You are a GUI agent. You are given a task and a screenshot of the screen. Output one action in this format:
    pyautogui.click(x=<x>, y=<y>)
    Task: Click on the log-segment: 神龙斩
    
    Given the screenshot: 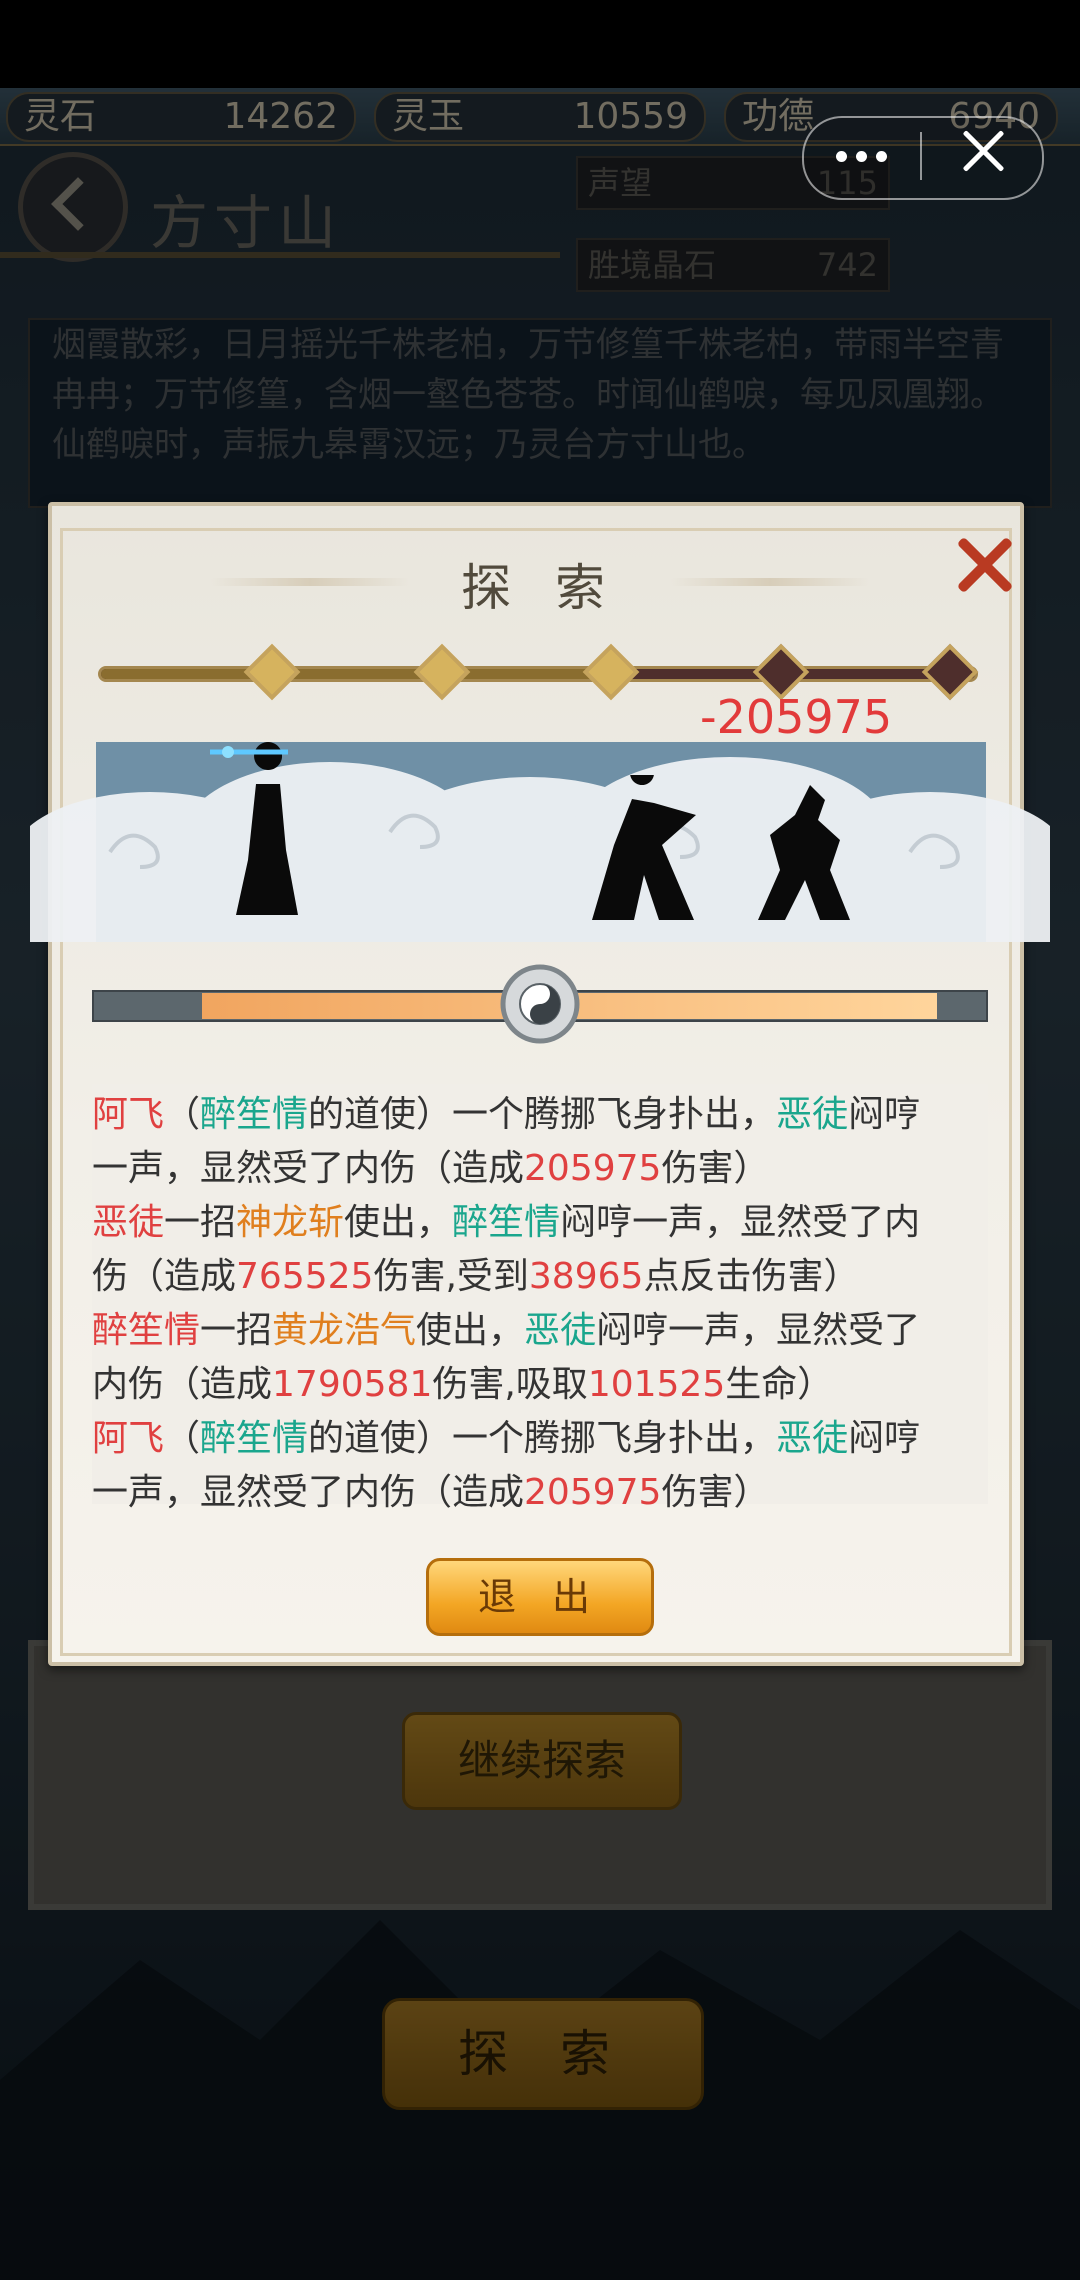 What is the action you would take?
    pyautogui.click(x=290, y=1222)
    